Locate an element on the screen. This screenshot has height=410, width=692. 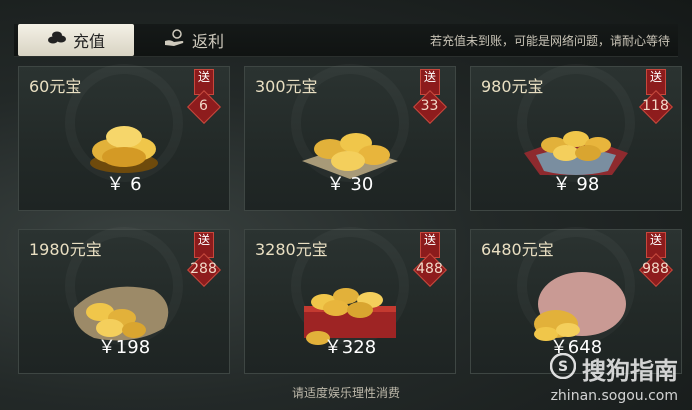
hand-coin-icon is located at coordinates (175, 40).